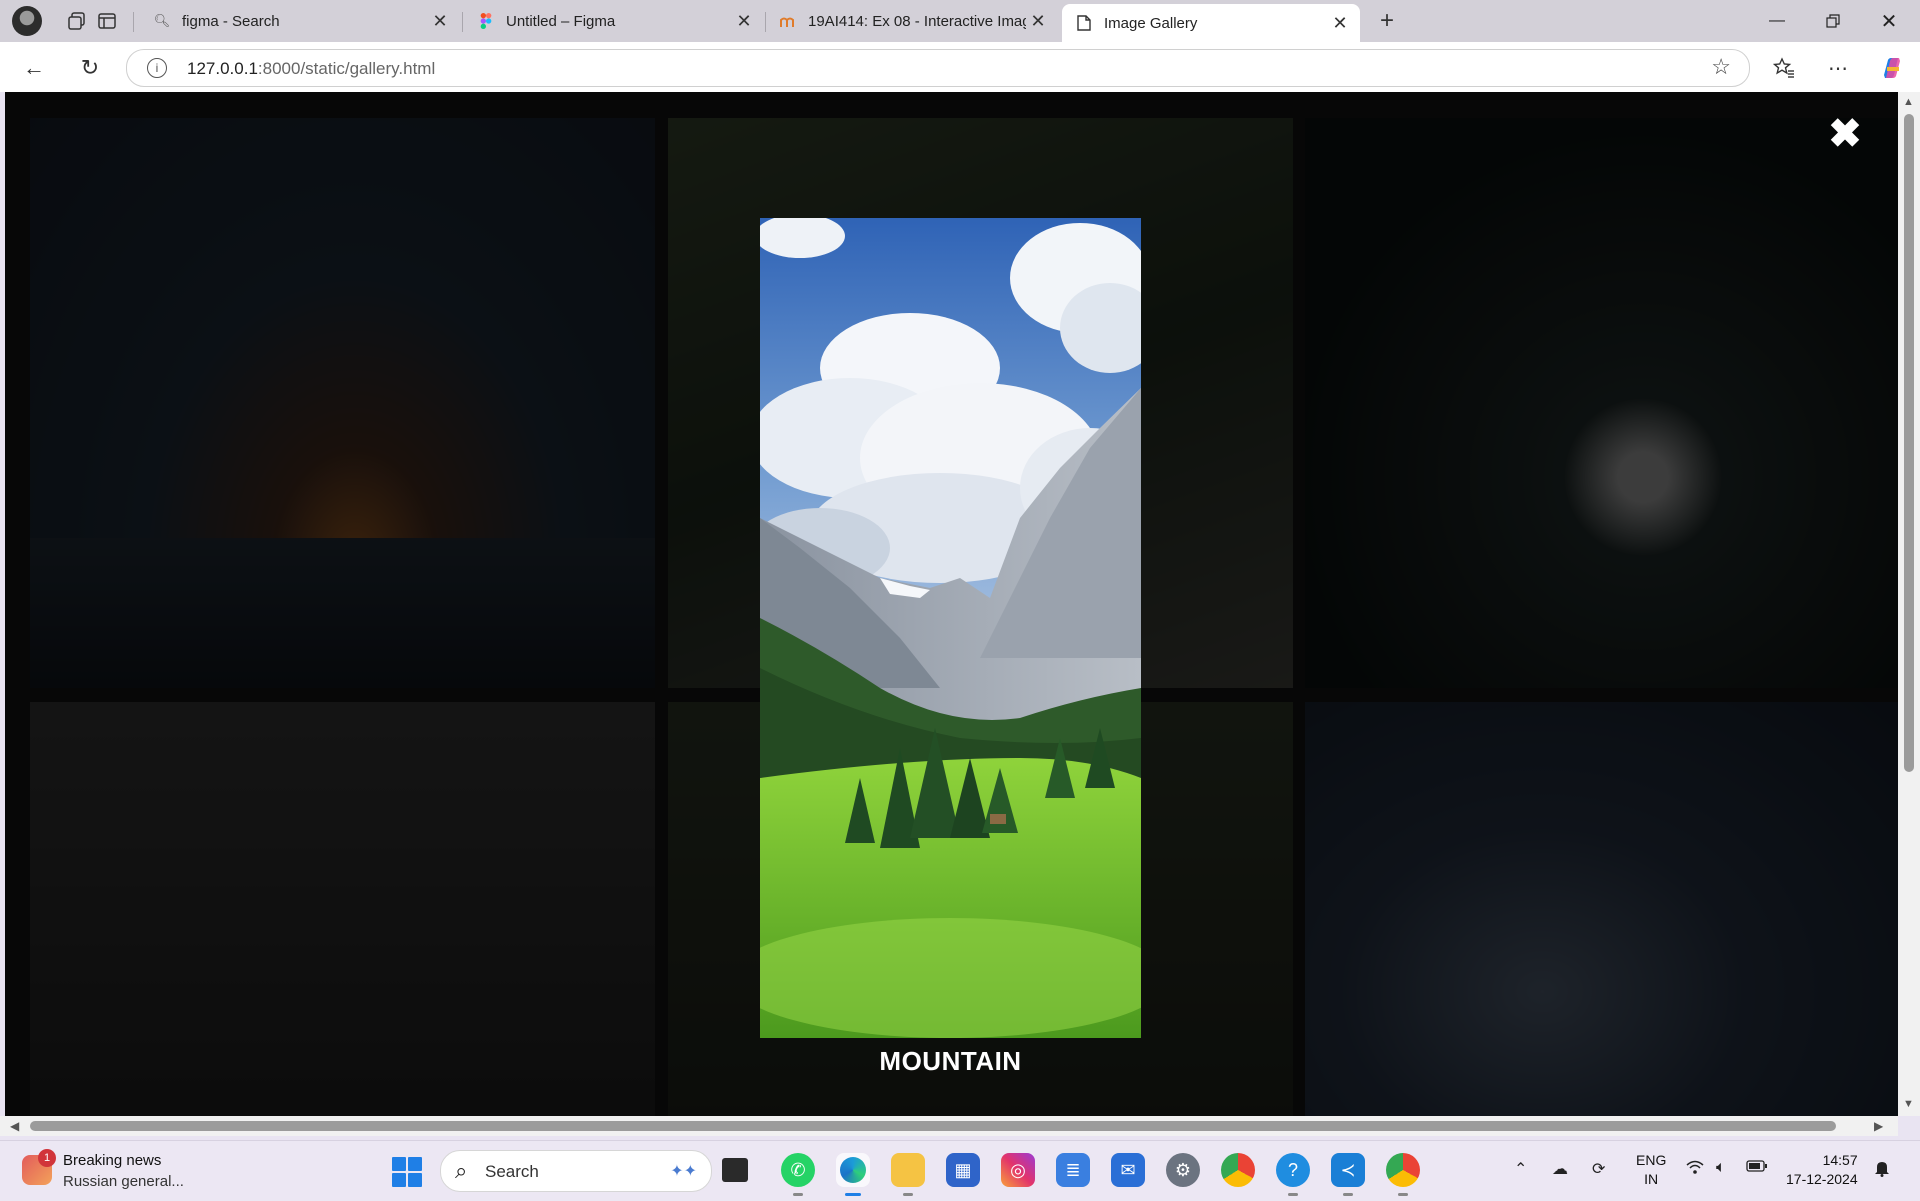 This screenshot has width=1920, height=1201. Describe the element at coordinates (561, 21) in the screenshot. I see `tab-title: Untitled – Figma` at that location.